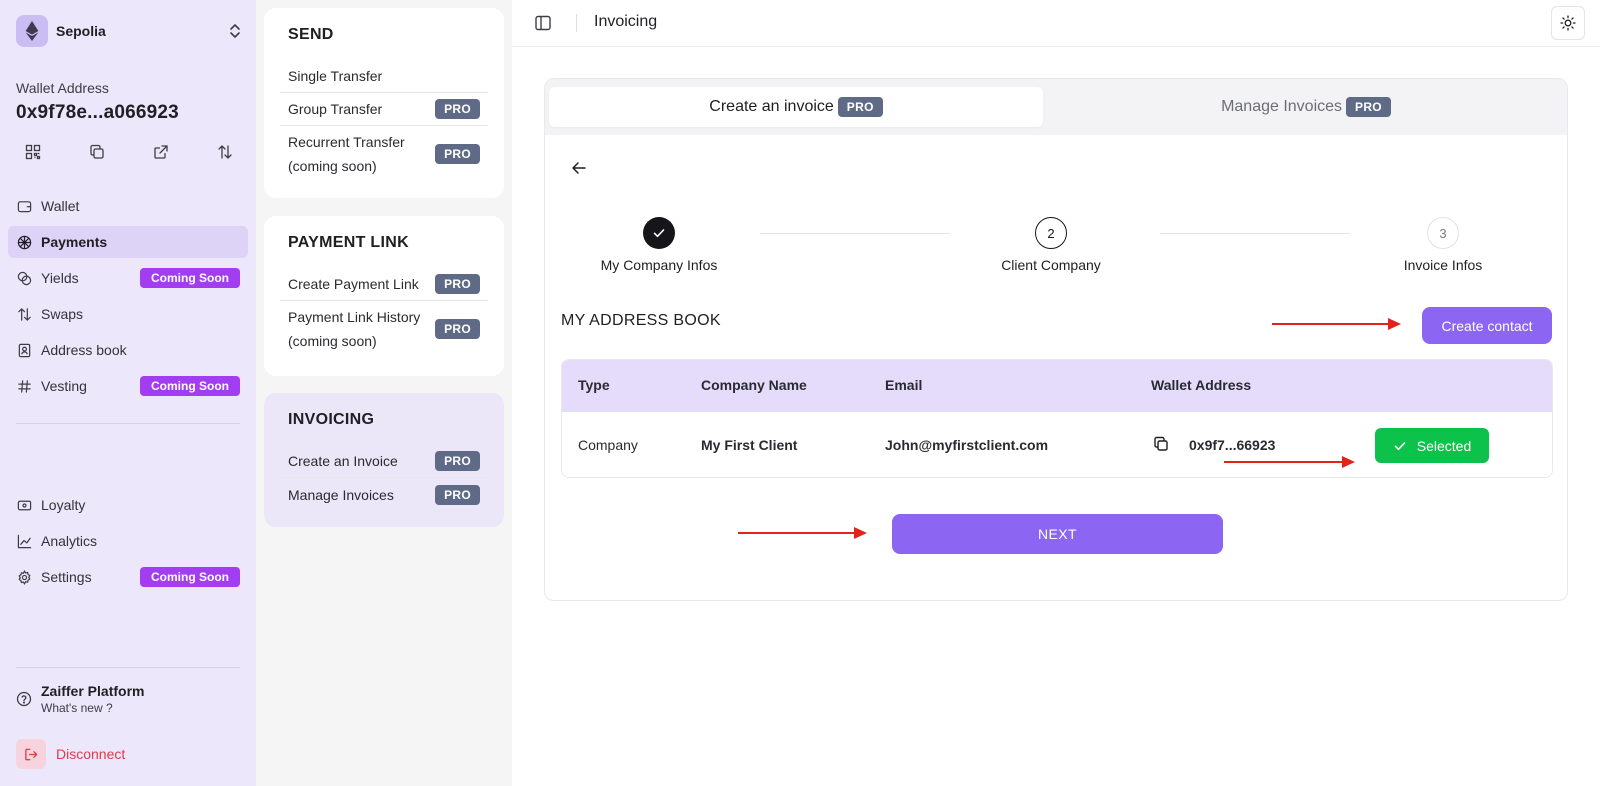  What do you see at coordinates (579, 168) in the screenshot?
I see `arrow-left-icon` at bounding box center [579, 168].